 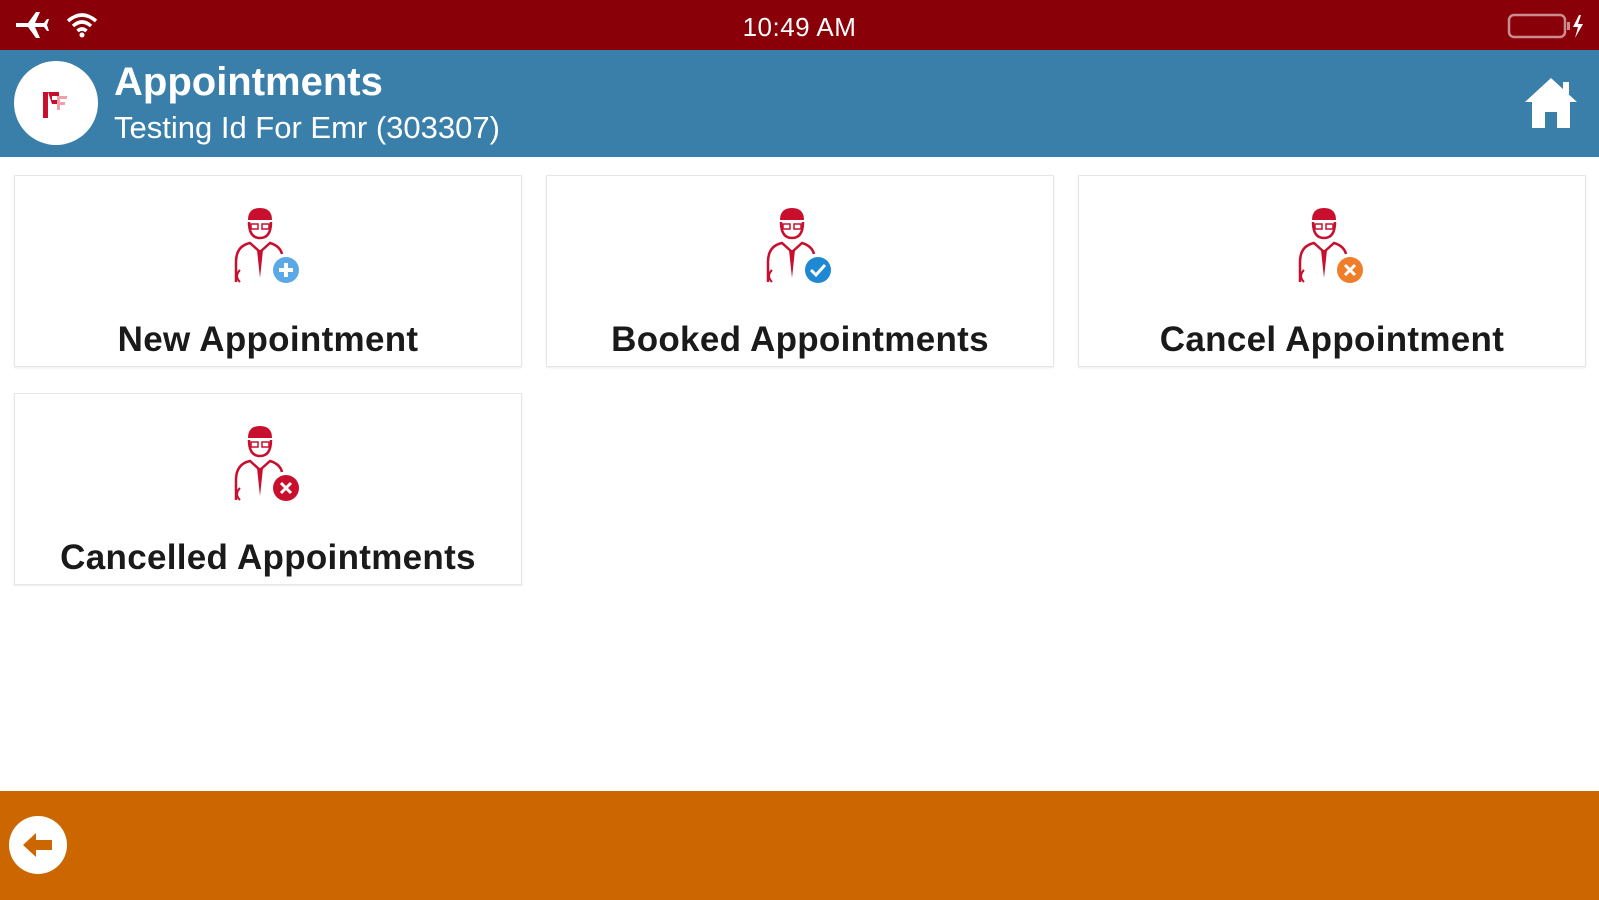 I want to click on home-icon, so click(x=1551, y=103).